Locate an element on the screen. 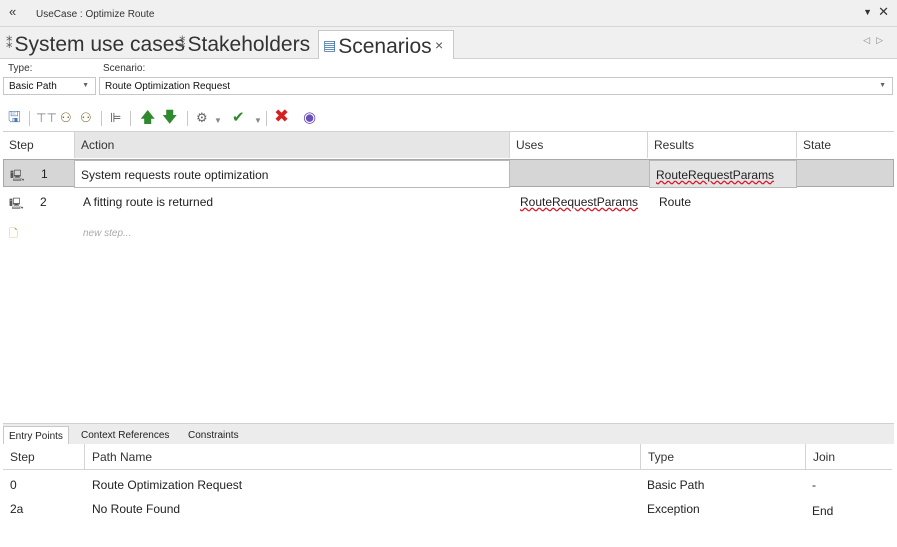 This screenshot has width=897, height=547. table-row: 2a No Route Found Exception End is located at coordinates (448, 509).